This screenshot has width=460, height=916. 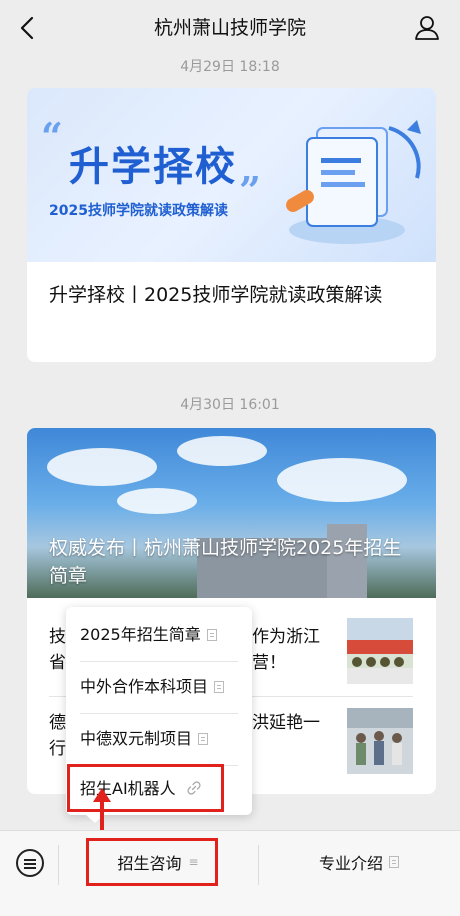 I want to click on banner-subtitle: 2025技师学院就读政策解读, so click(x=138, y=211).